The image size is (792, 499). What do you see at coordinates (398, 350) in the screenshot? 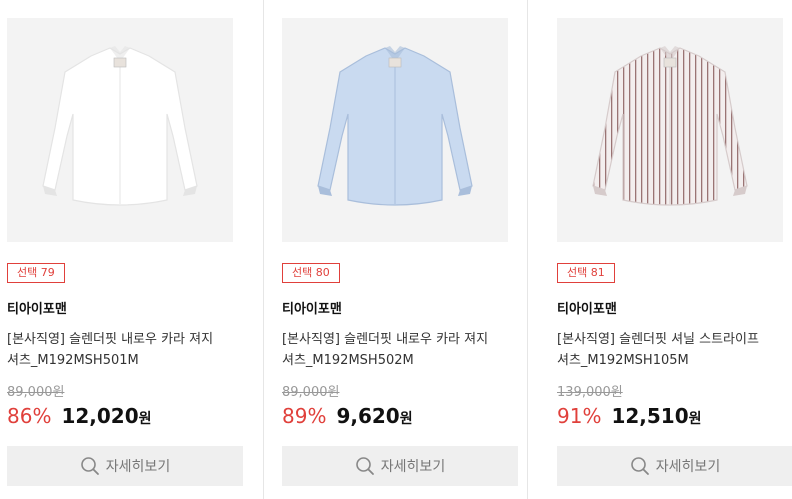
I see `product-name: [본사직영] 슬렌더핏 내로우 카라 져지 셔츠_M192MSH502M` at bounding box center [398, 350].